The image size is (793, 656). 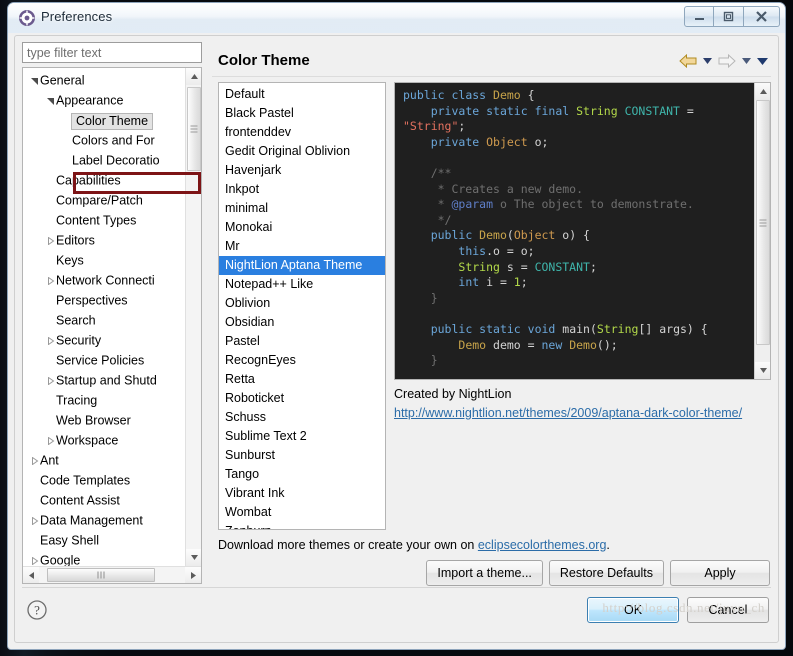 What do you see at coordinates (104, 220) in the screenshot?
I see `sidebar-item-content-types: Content Types` at bounding box center [104, 220].